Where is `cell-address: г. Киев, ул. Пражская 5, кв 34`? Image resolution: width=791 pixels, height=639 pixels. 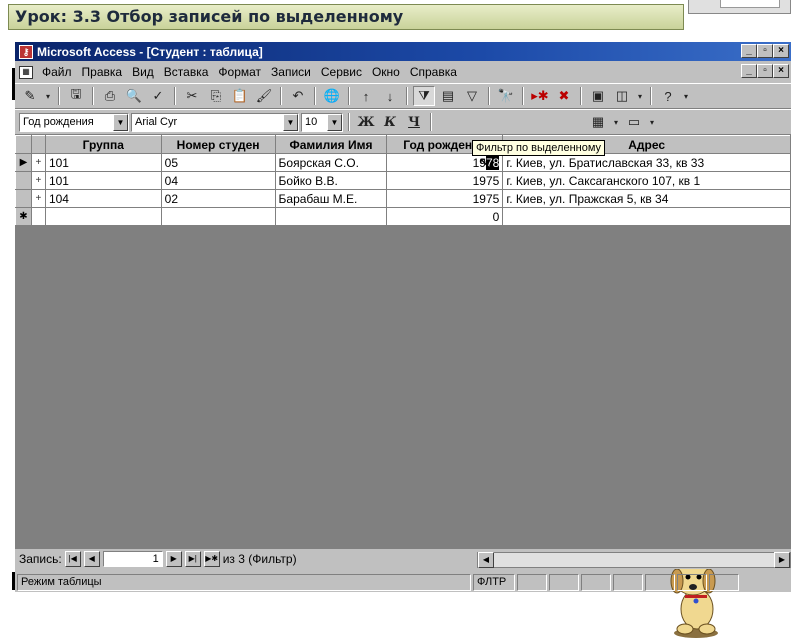 cell-address: г. Киев, ул. Пражская 5, кв 34 is located at coordinates (646, 198).